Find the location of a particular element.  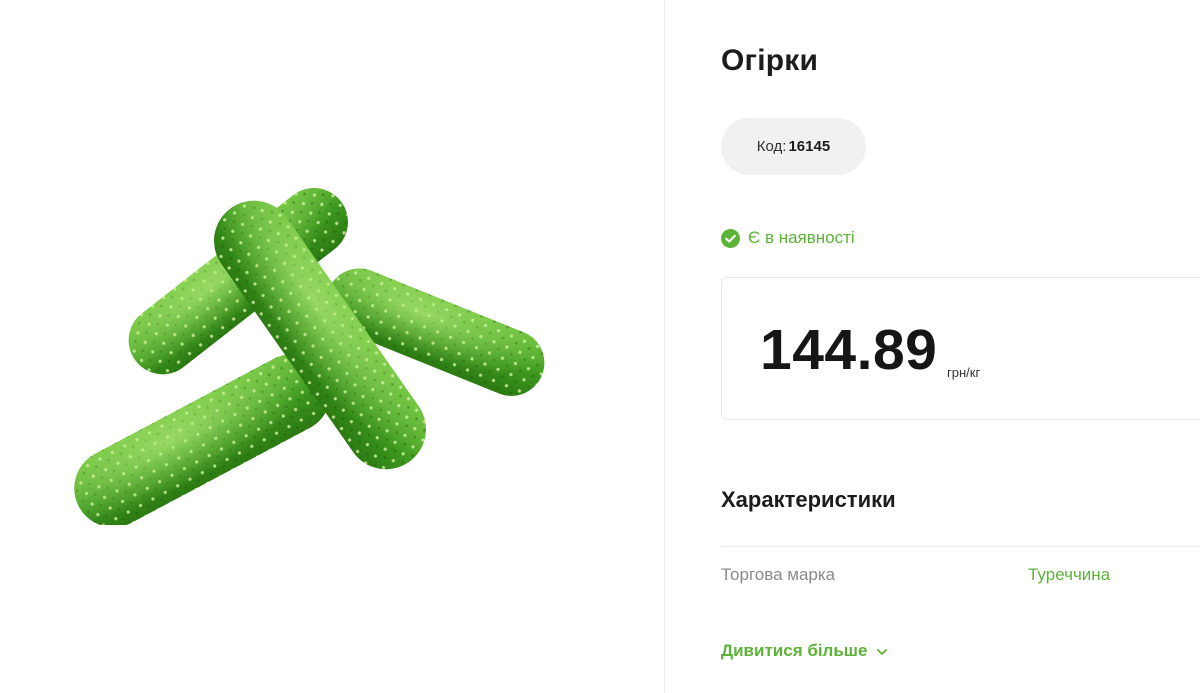

product-code-label: Код: is located at coordinates (771, 146).